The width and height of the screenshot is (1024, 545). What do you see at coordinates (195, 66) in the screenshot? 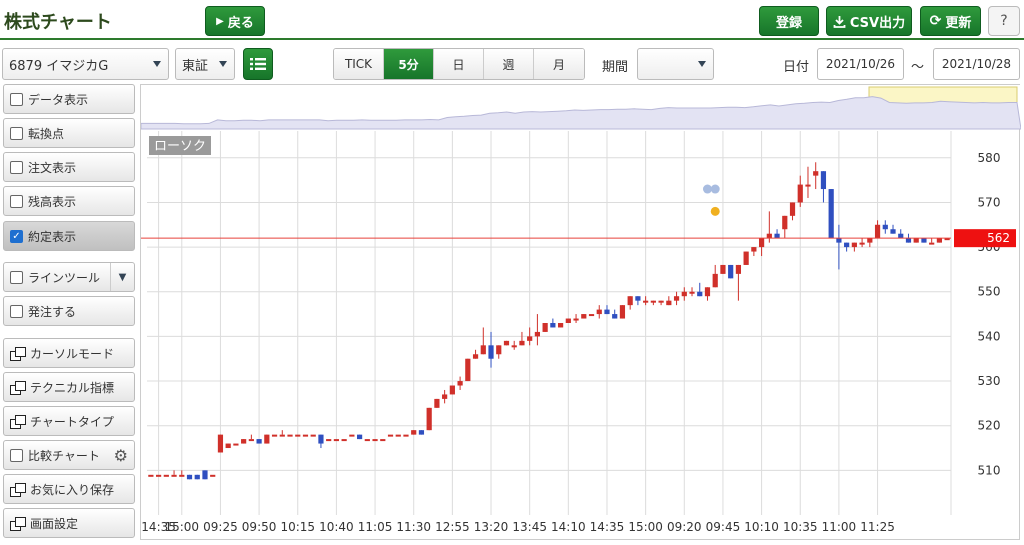
I see `market-select-value: 東証` at bounding box center [195, 66].